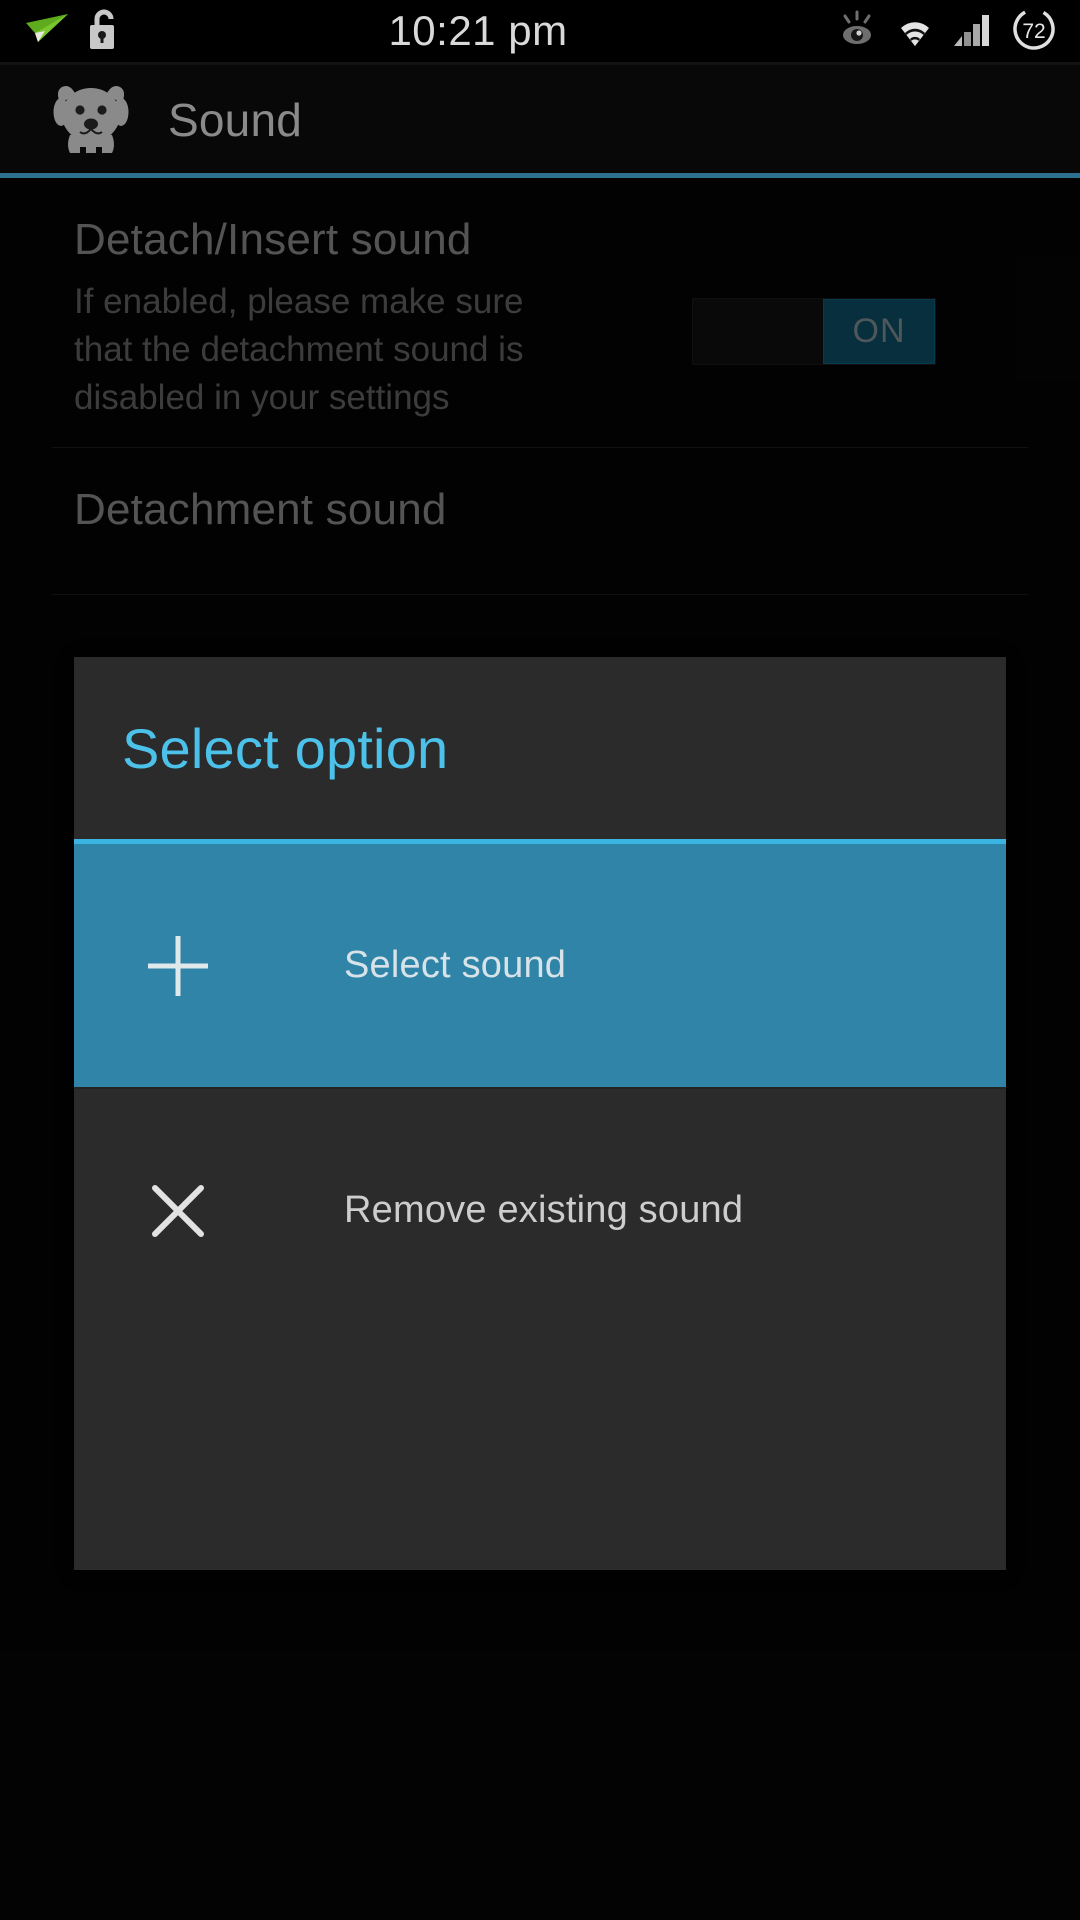 The image size is (1080, 1920). I want to click on dialog-title: Select option, so click(285, 748).